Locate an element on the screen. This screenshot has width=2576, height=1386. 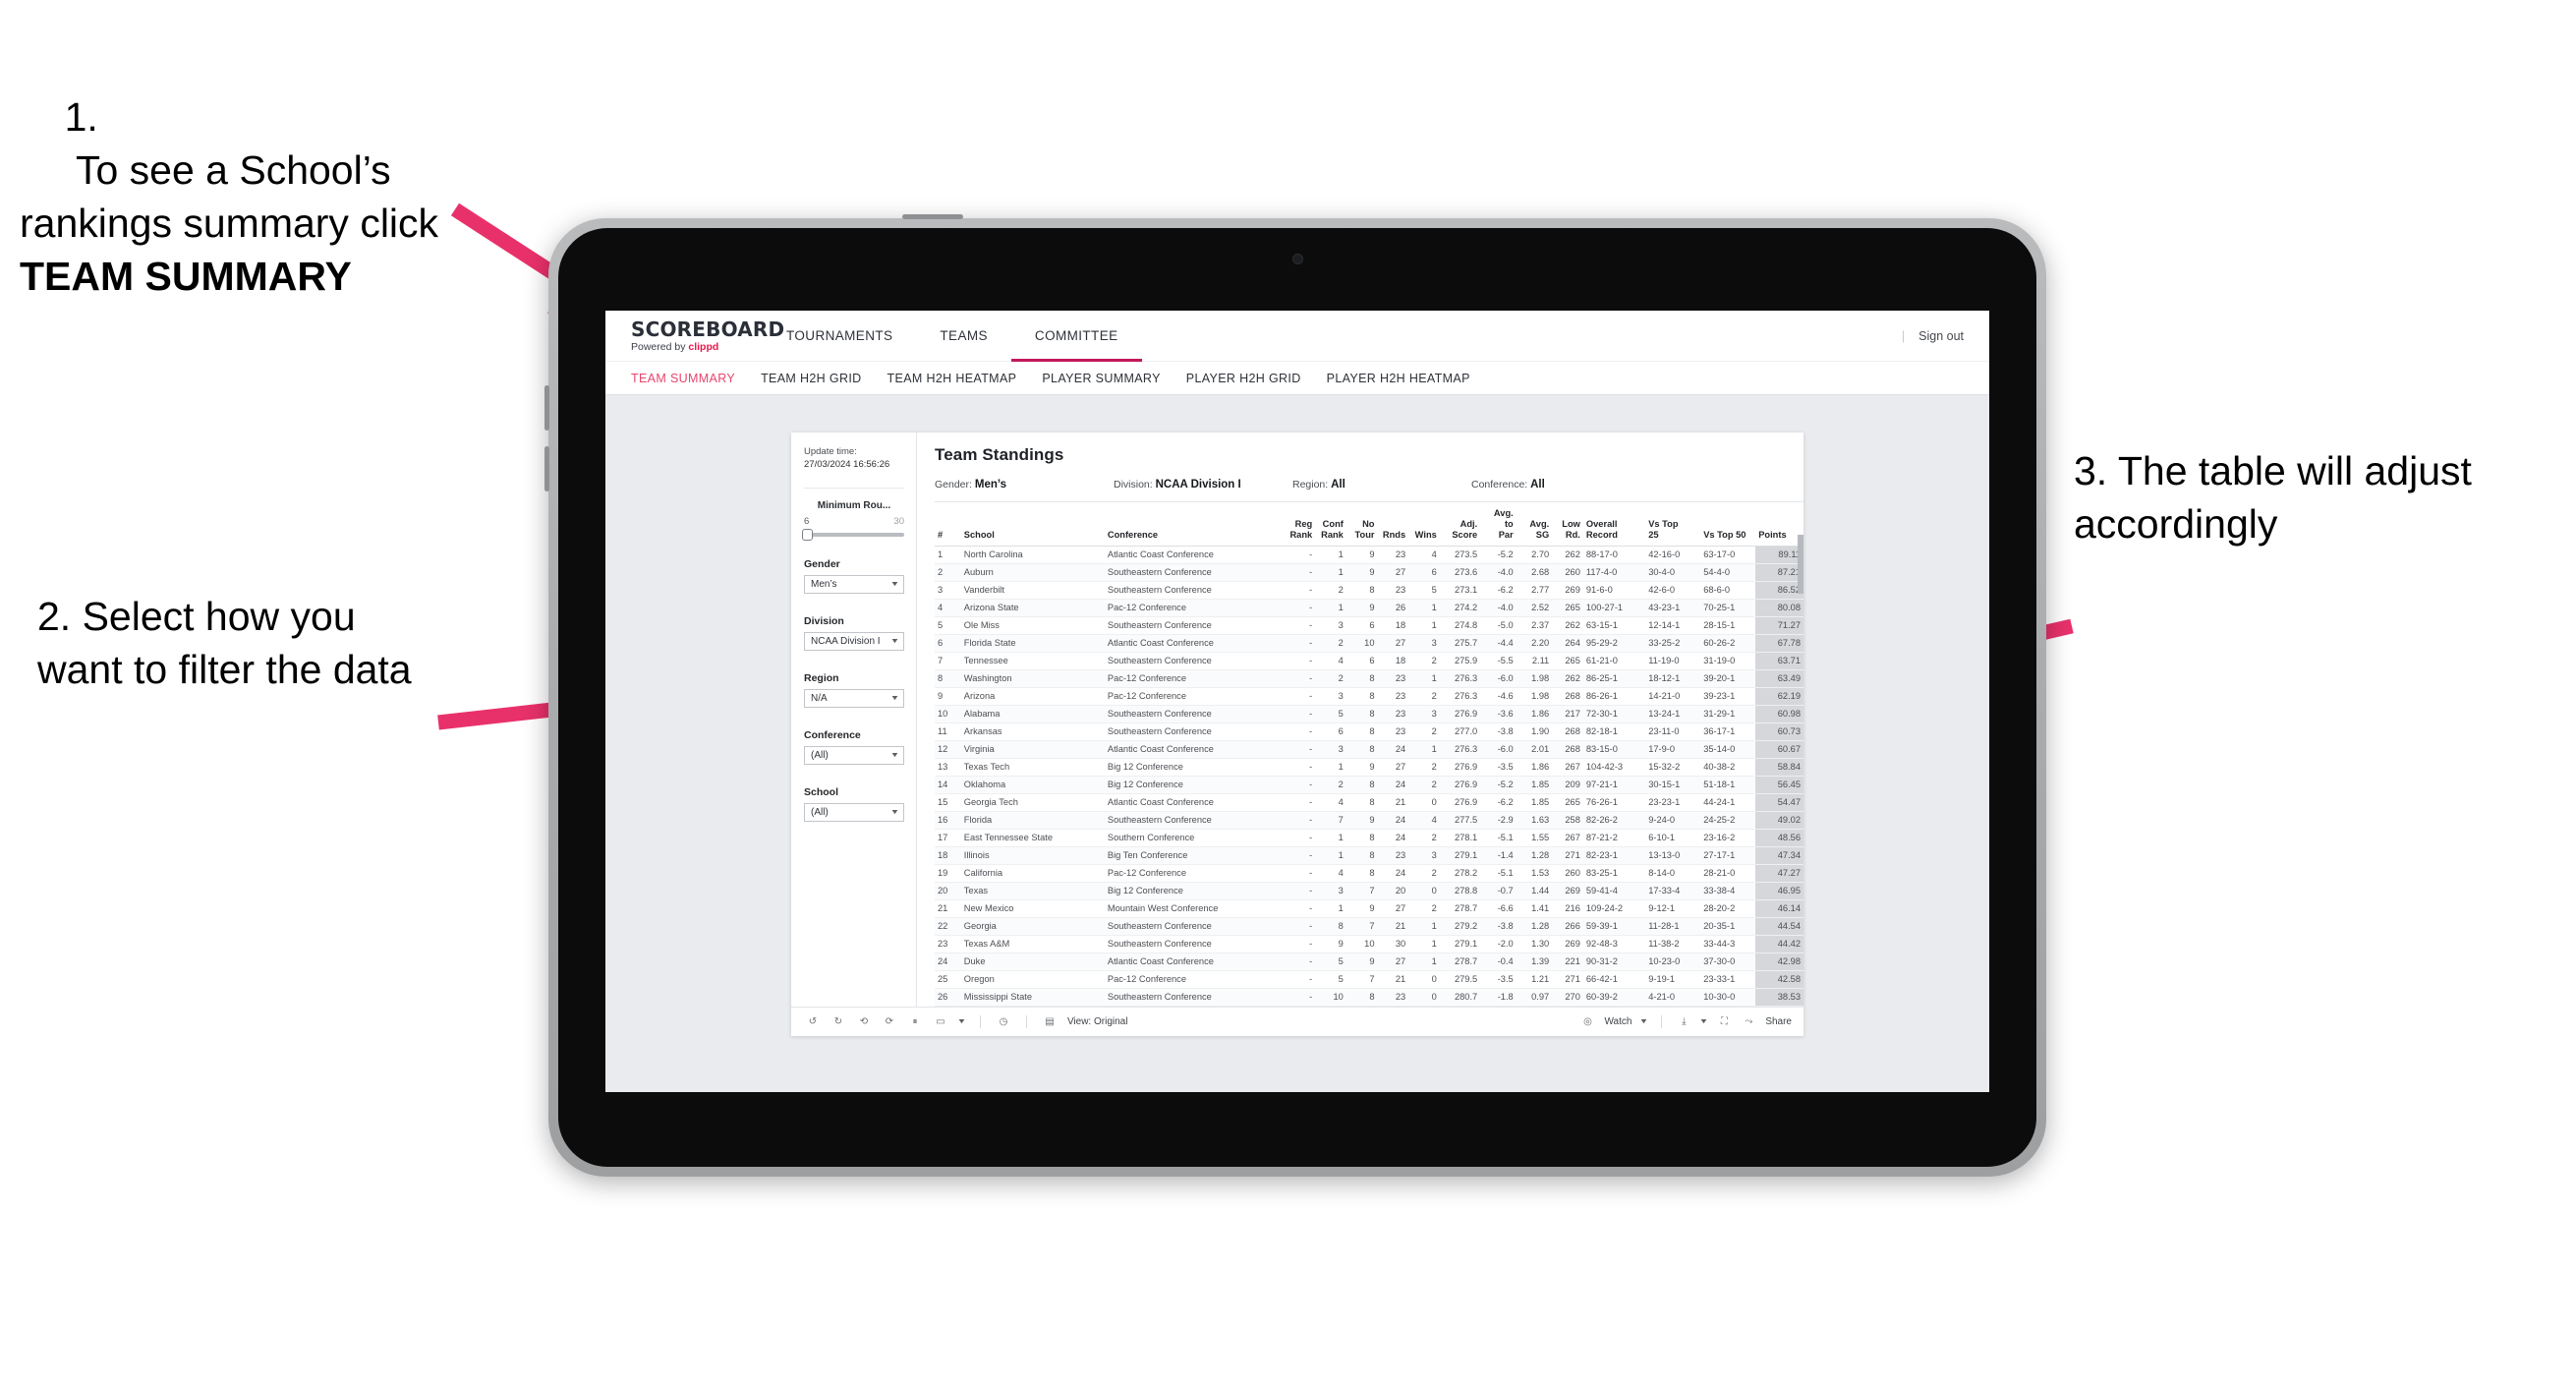
cell-rnds: 23 is located at coordinates (1393, 591).